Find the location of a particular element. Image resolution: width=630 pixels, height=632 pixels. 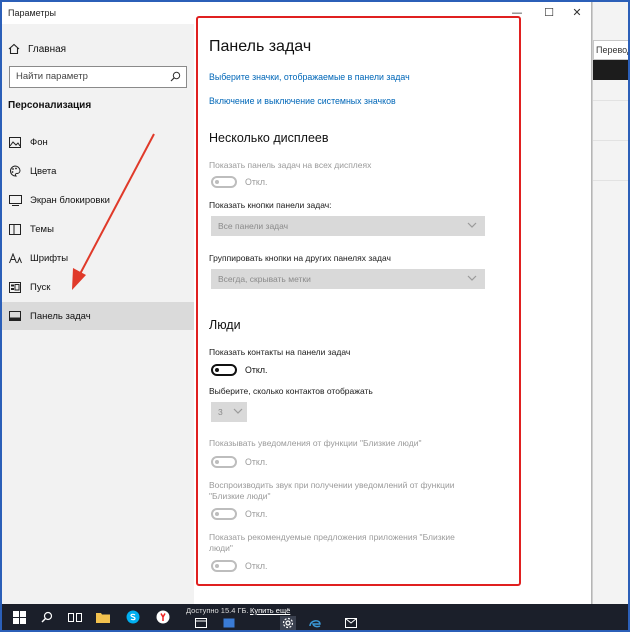

mail-icon is located at coordinates (351, 623).